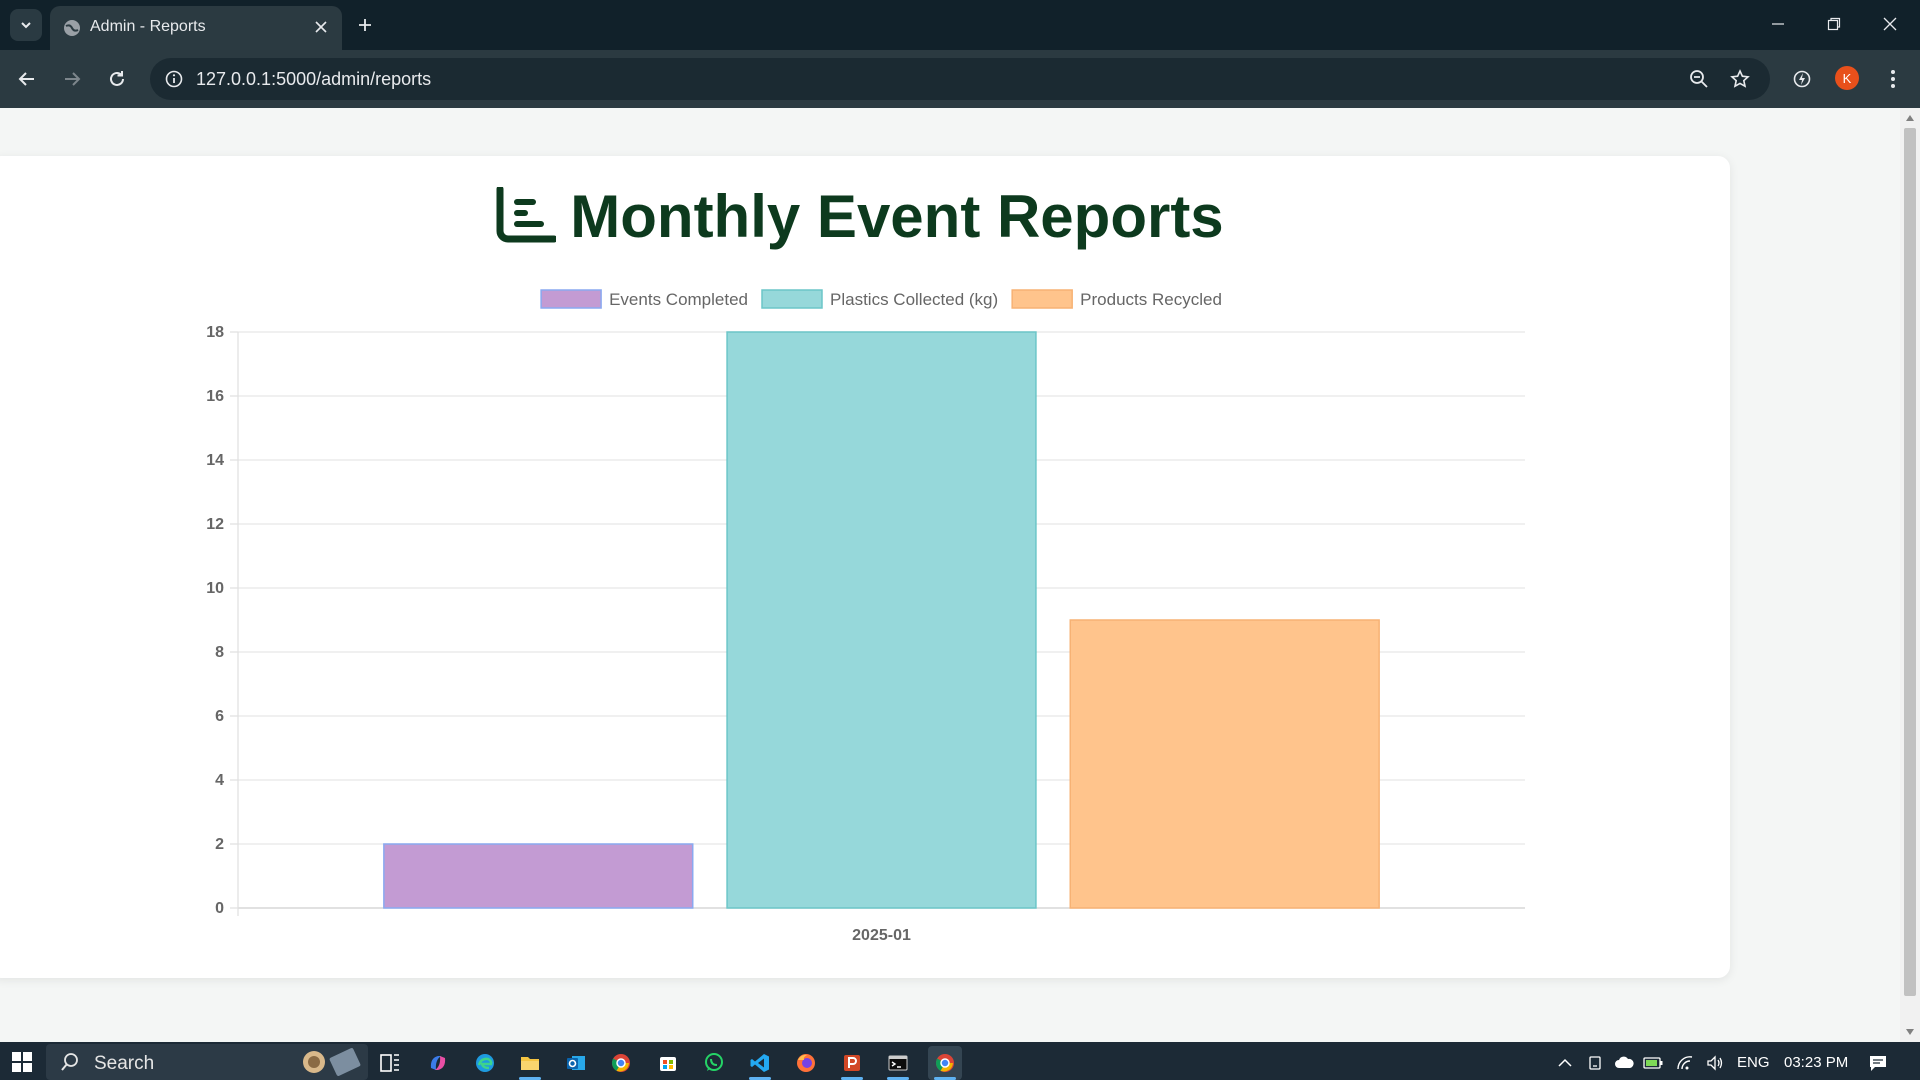 The image size is (1920, 1080). I want to click on restore-icon, so click(1834, 24).